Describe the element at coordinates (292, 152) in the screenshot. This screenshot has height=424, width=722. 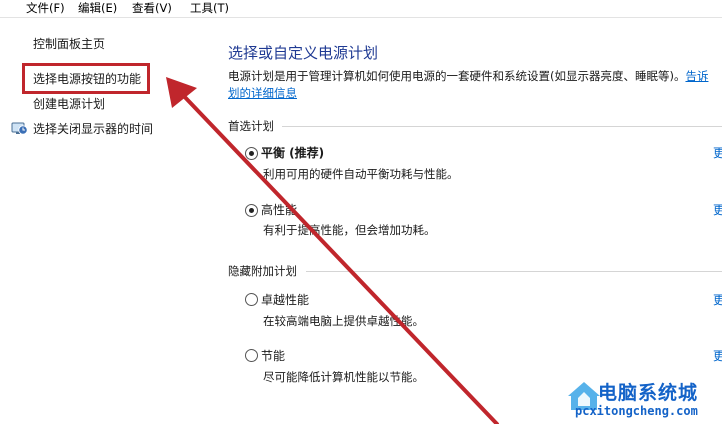
I see `plan-name-balanced: 平衡 (推荐)` at that location.